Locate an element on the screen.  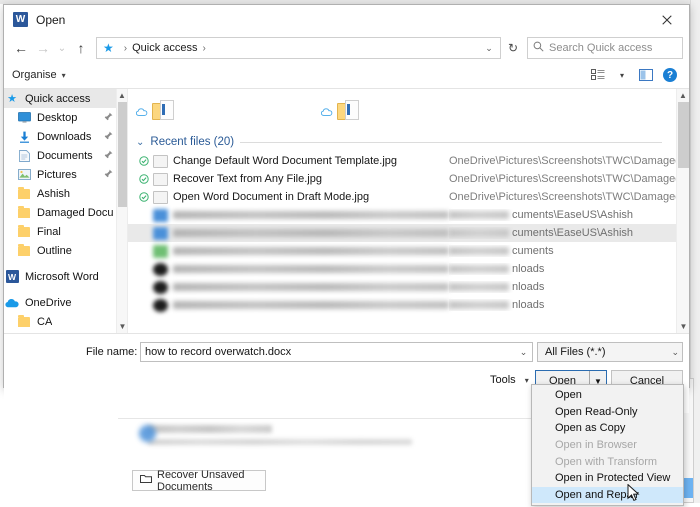
file-path-text: cuments\EaseUS\Ashish is located at coordinates (573, 233).